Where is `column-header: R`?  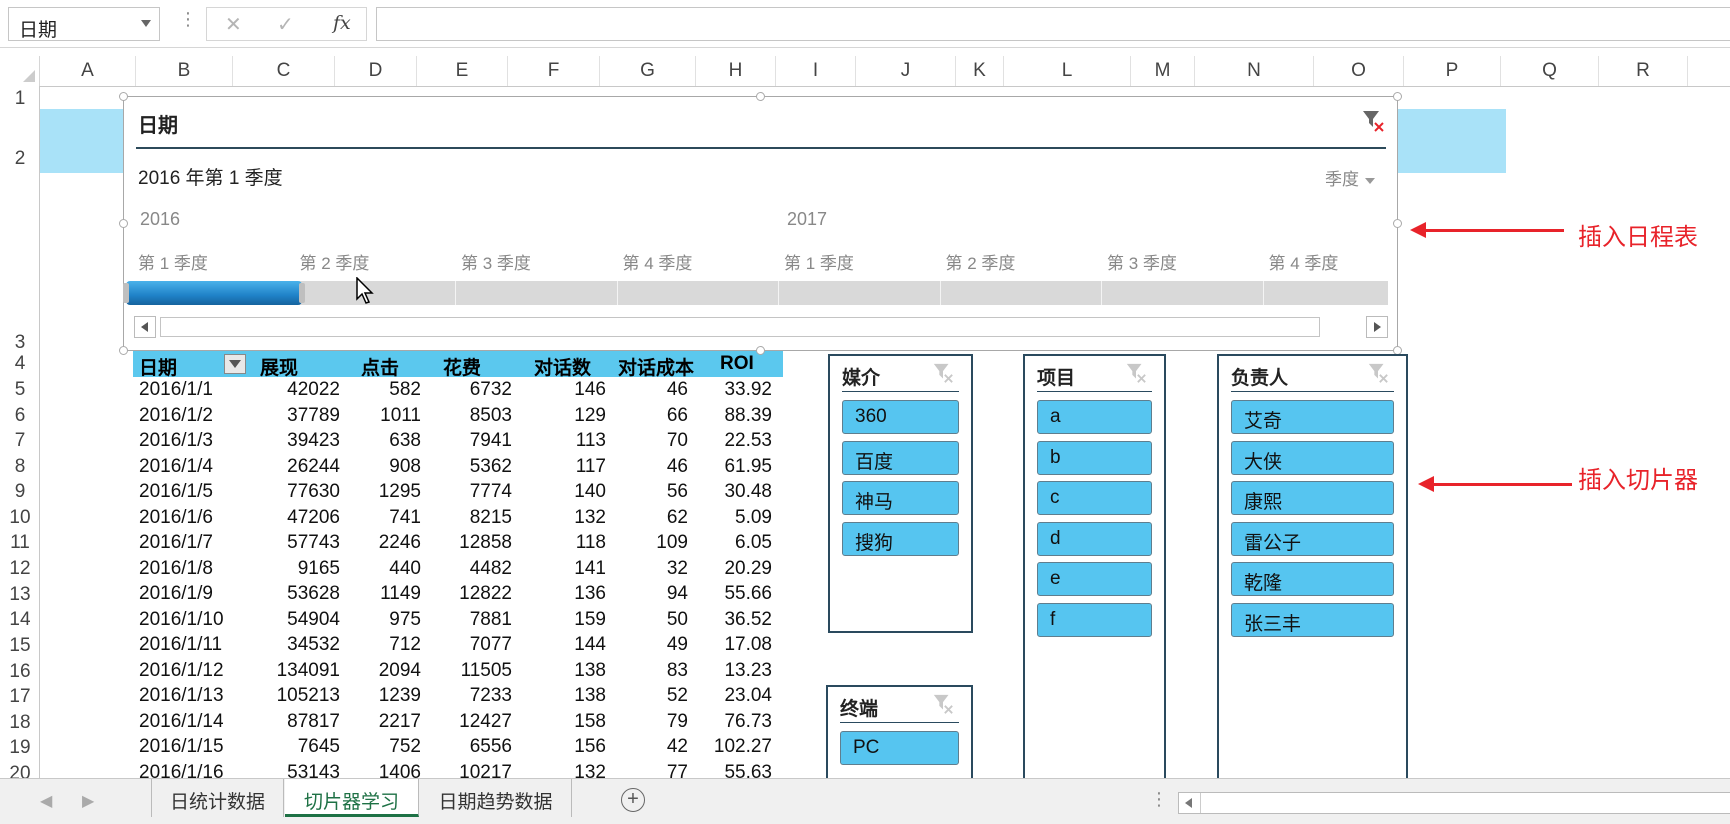
column-header: R is located at coordinates (1643, 71).